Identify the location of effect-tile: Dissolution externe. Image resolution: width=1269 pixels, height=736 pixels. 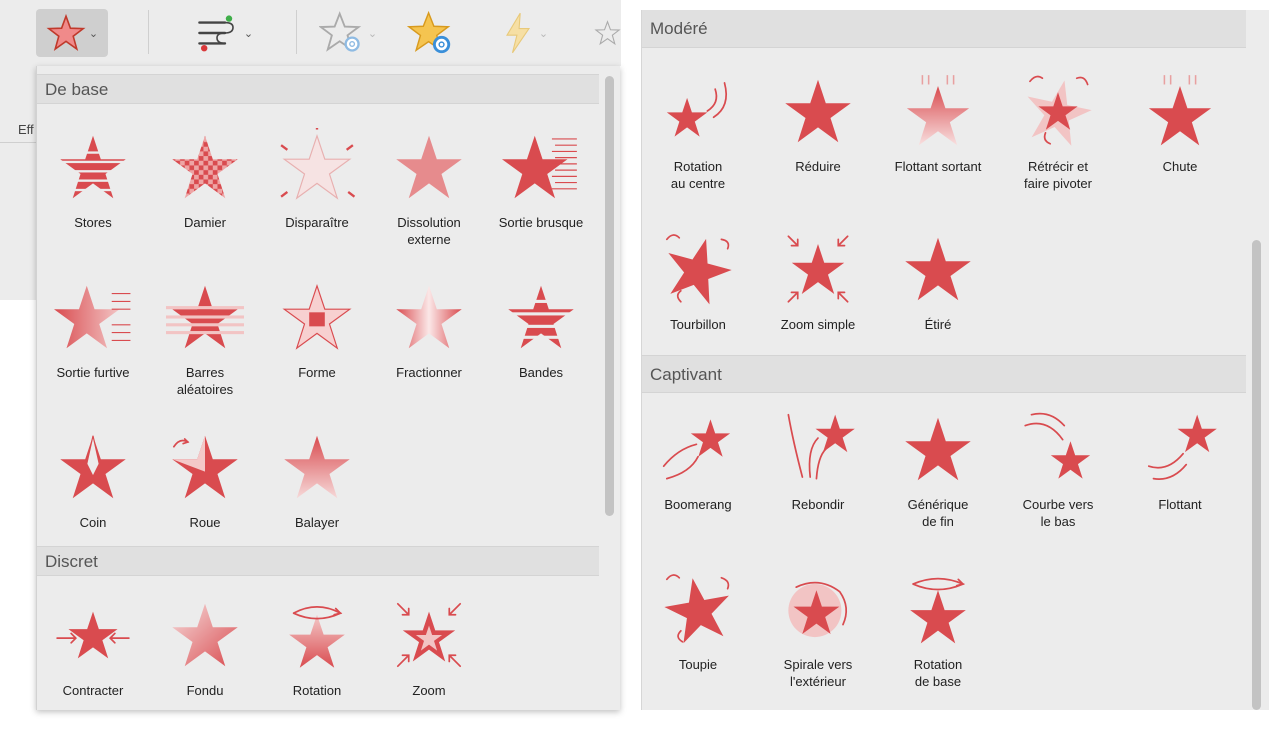
(429, 198).